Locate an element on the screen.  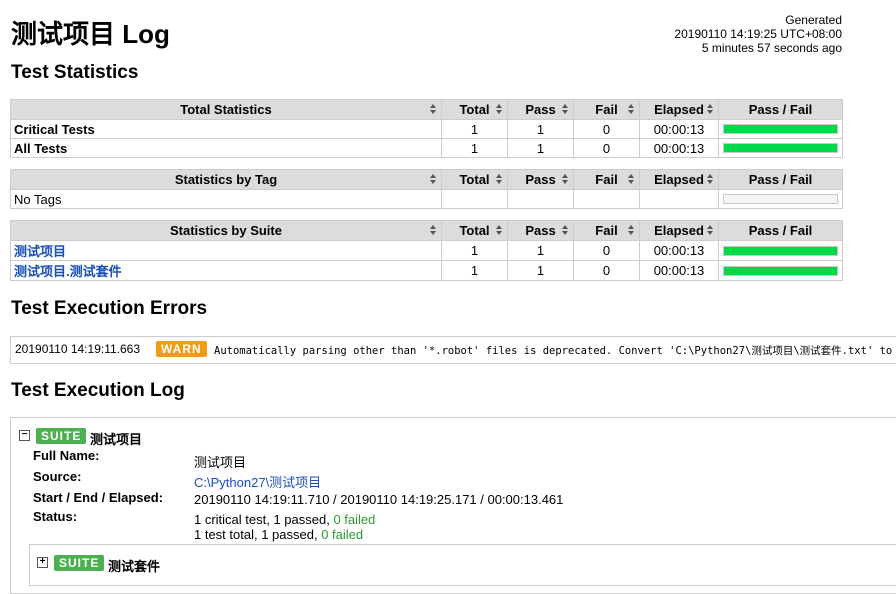
expand-toggle-icon: + is located at coordinates (42, 562).